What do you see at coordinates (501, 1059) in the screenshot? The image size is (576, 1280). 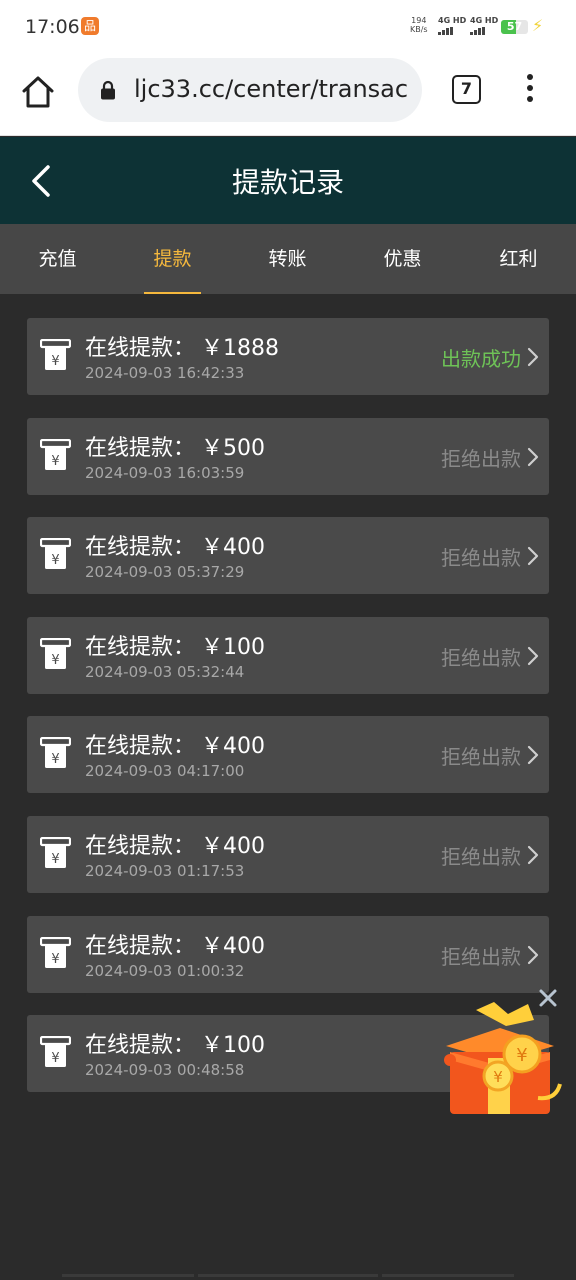 I see `gift-box-icon: ¥ ¥` at bounding box center [501, 1059].